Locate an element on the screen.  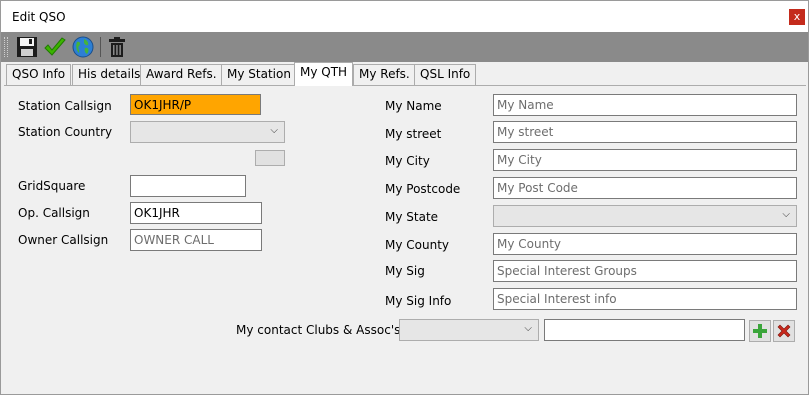
clubs-text-field is located at coordinates (644, 330).